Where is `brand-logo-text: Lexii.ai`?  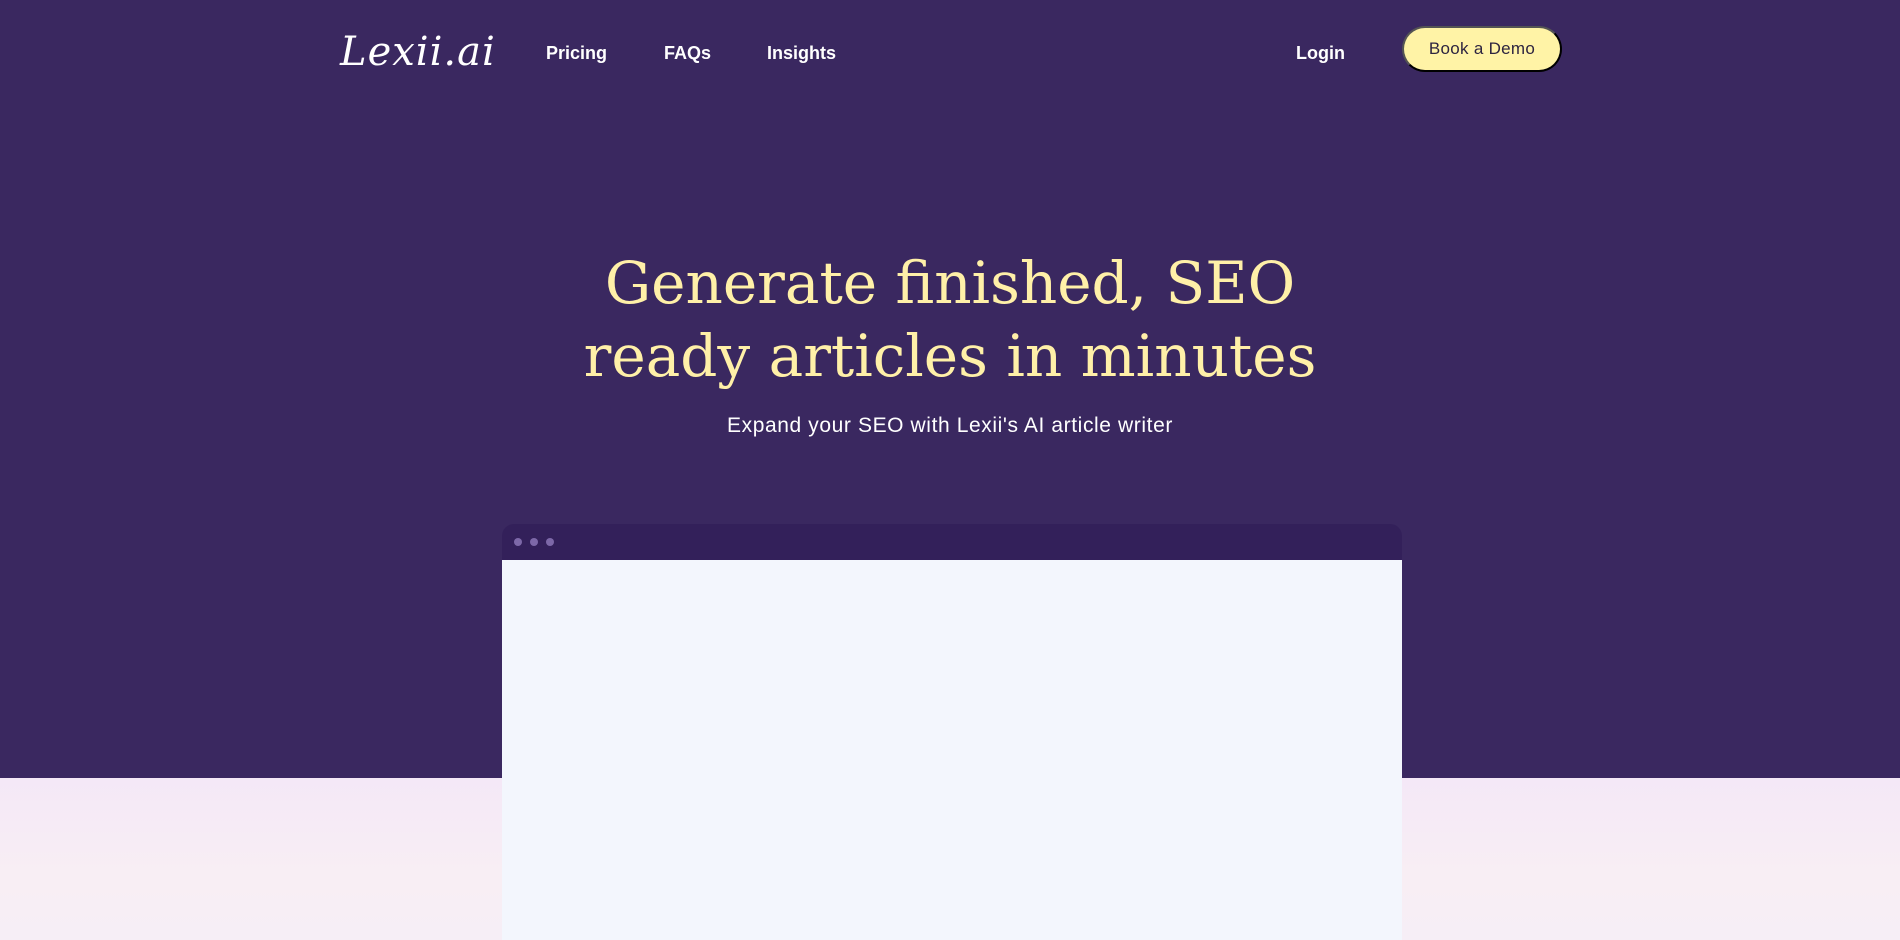 brand-logo-text: Lexii.ai is located at coordinates (418, 52).